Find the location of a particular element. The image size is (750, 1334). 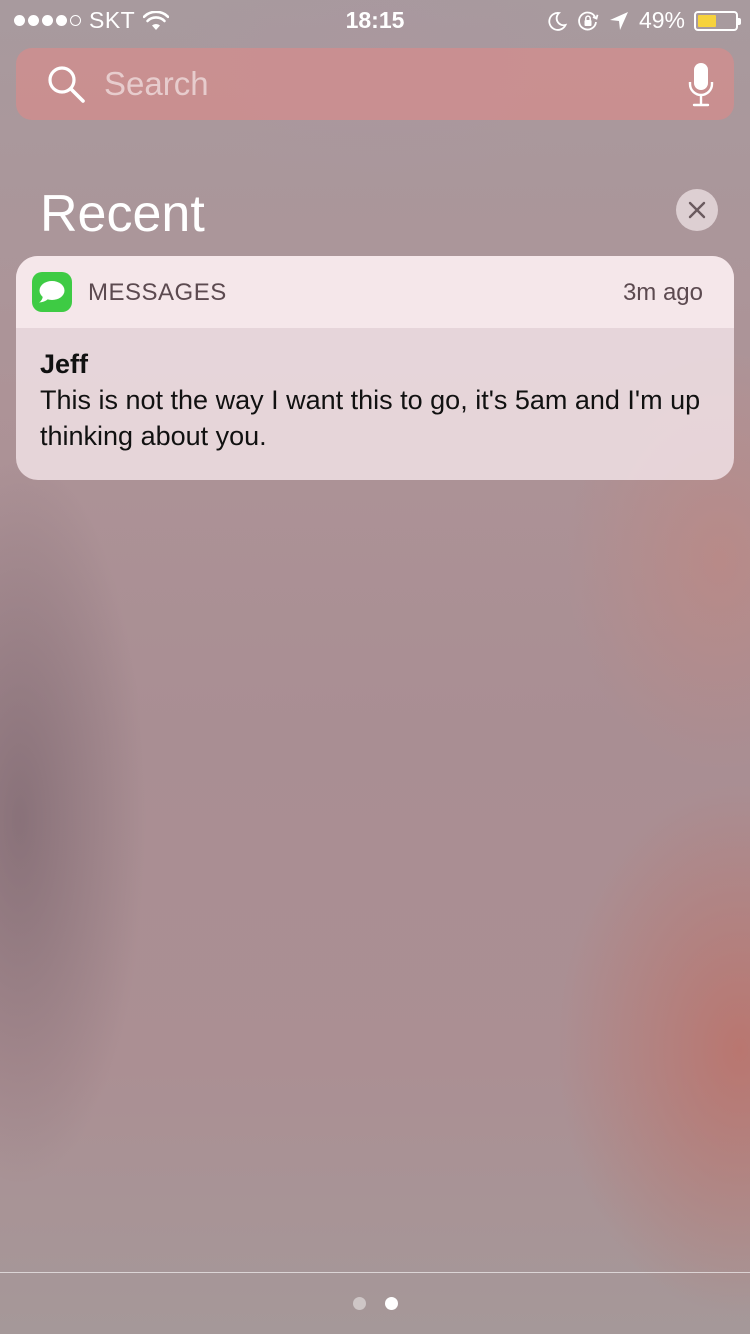

page-dot is located at coordinates (359, 1303).